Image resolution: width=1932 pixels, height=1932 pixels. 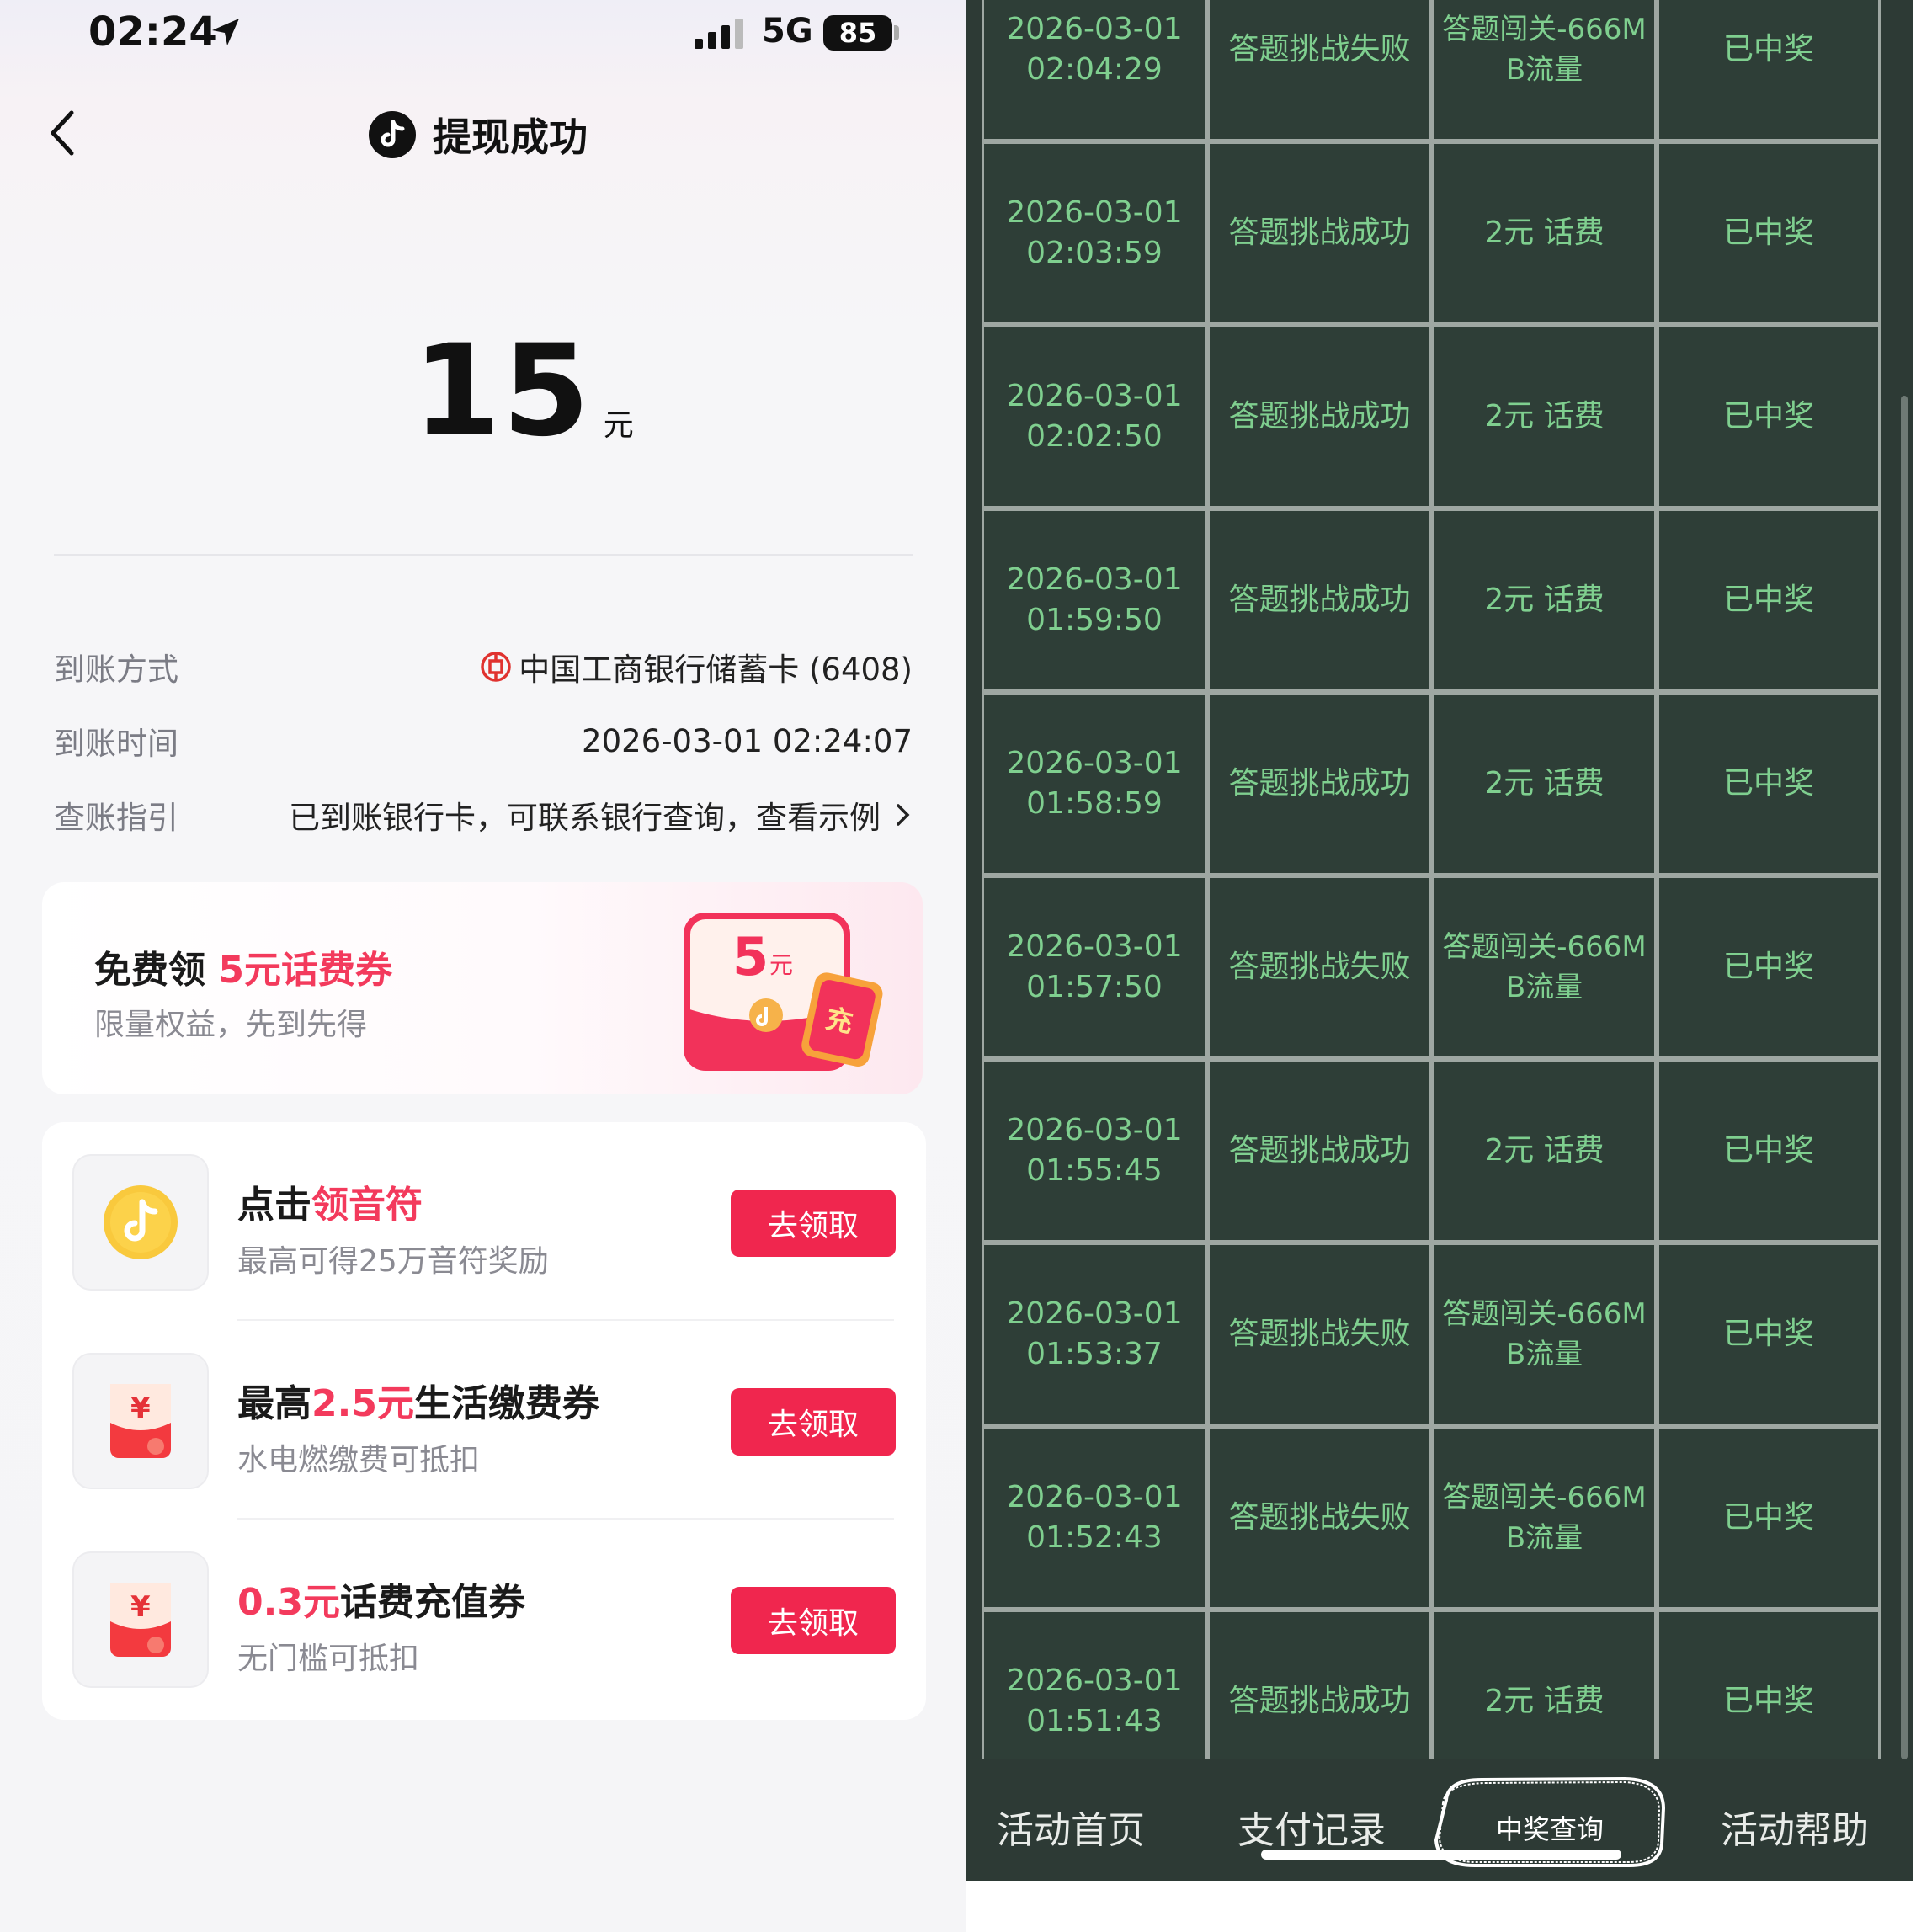 I want to click on cell-text: 2026-03-01 01:59:50, so click(x=1094, y=600).